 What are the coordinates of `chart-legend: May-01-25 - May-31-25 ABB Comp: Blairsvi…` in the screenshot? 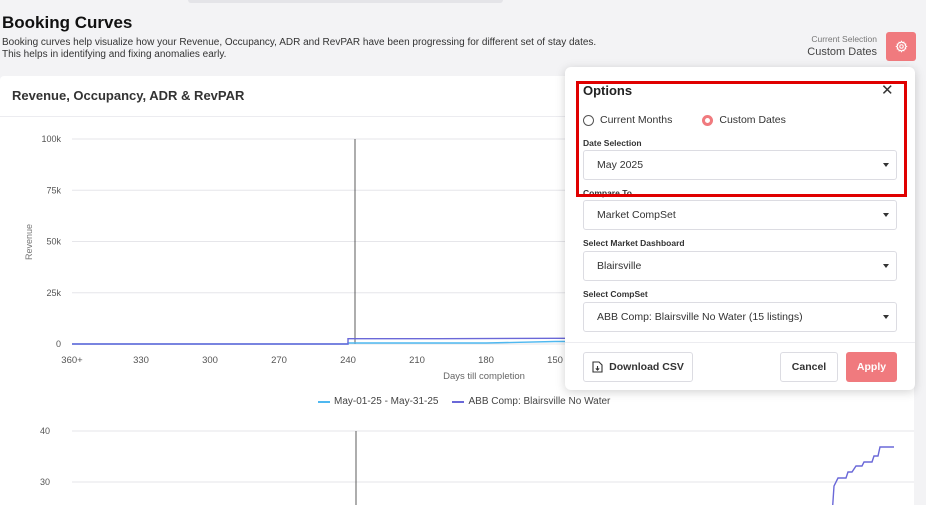 It's located at (464, 401).